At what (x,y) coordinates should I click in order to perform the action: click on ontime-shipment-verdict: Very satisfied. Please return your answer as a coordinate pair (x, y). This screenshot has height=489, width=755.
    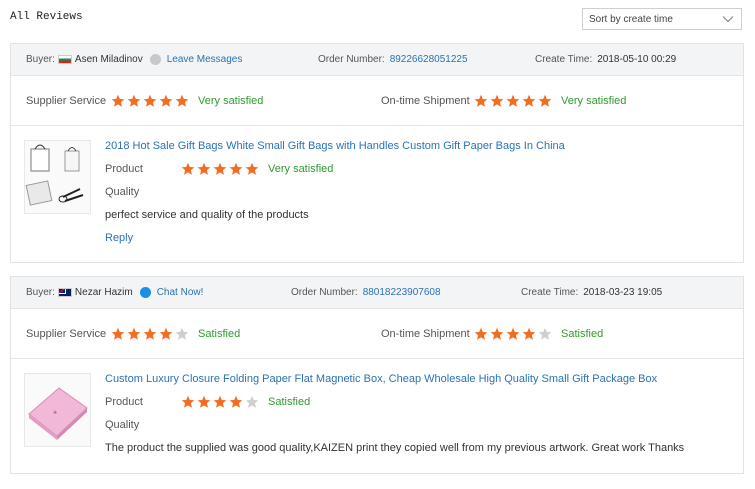
    Looking at the image, I should click on (594, 101).